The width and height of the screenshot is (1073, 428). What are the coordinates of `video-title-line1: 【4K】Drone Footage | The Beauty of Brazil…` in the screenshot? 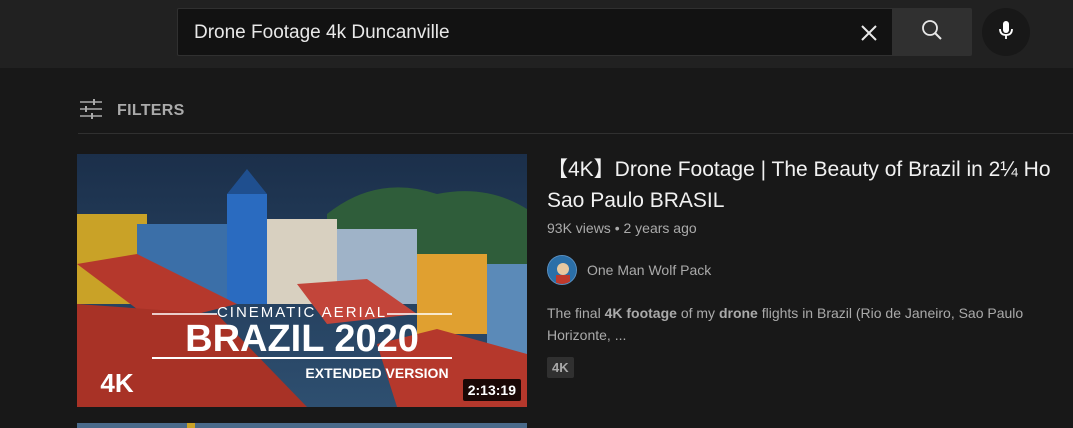 It's located at (810, 169).